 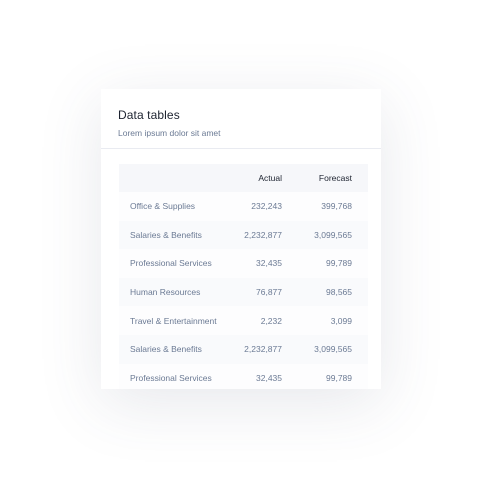 What do you see at coordinates (270, 178) in the screenshot?
I see `column-header-actual: Actual` at bounding box center [270, 178].